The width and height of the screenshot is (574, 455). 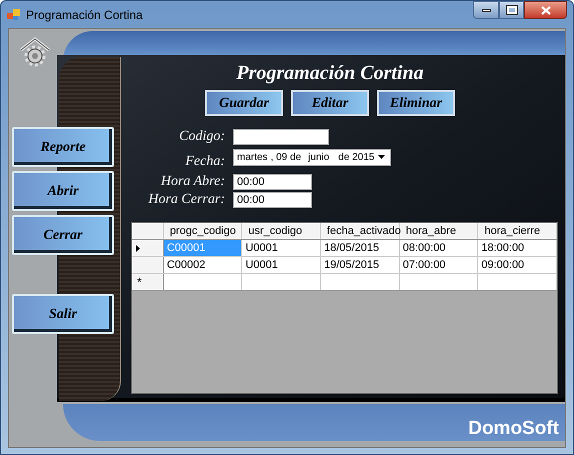 What do you see at coordinates (416, 103) in the screenshot?
I see `action-button: Eliminar` at bounding box center [416, 103].